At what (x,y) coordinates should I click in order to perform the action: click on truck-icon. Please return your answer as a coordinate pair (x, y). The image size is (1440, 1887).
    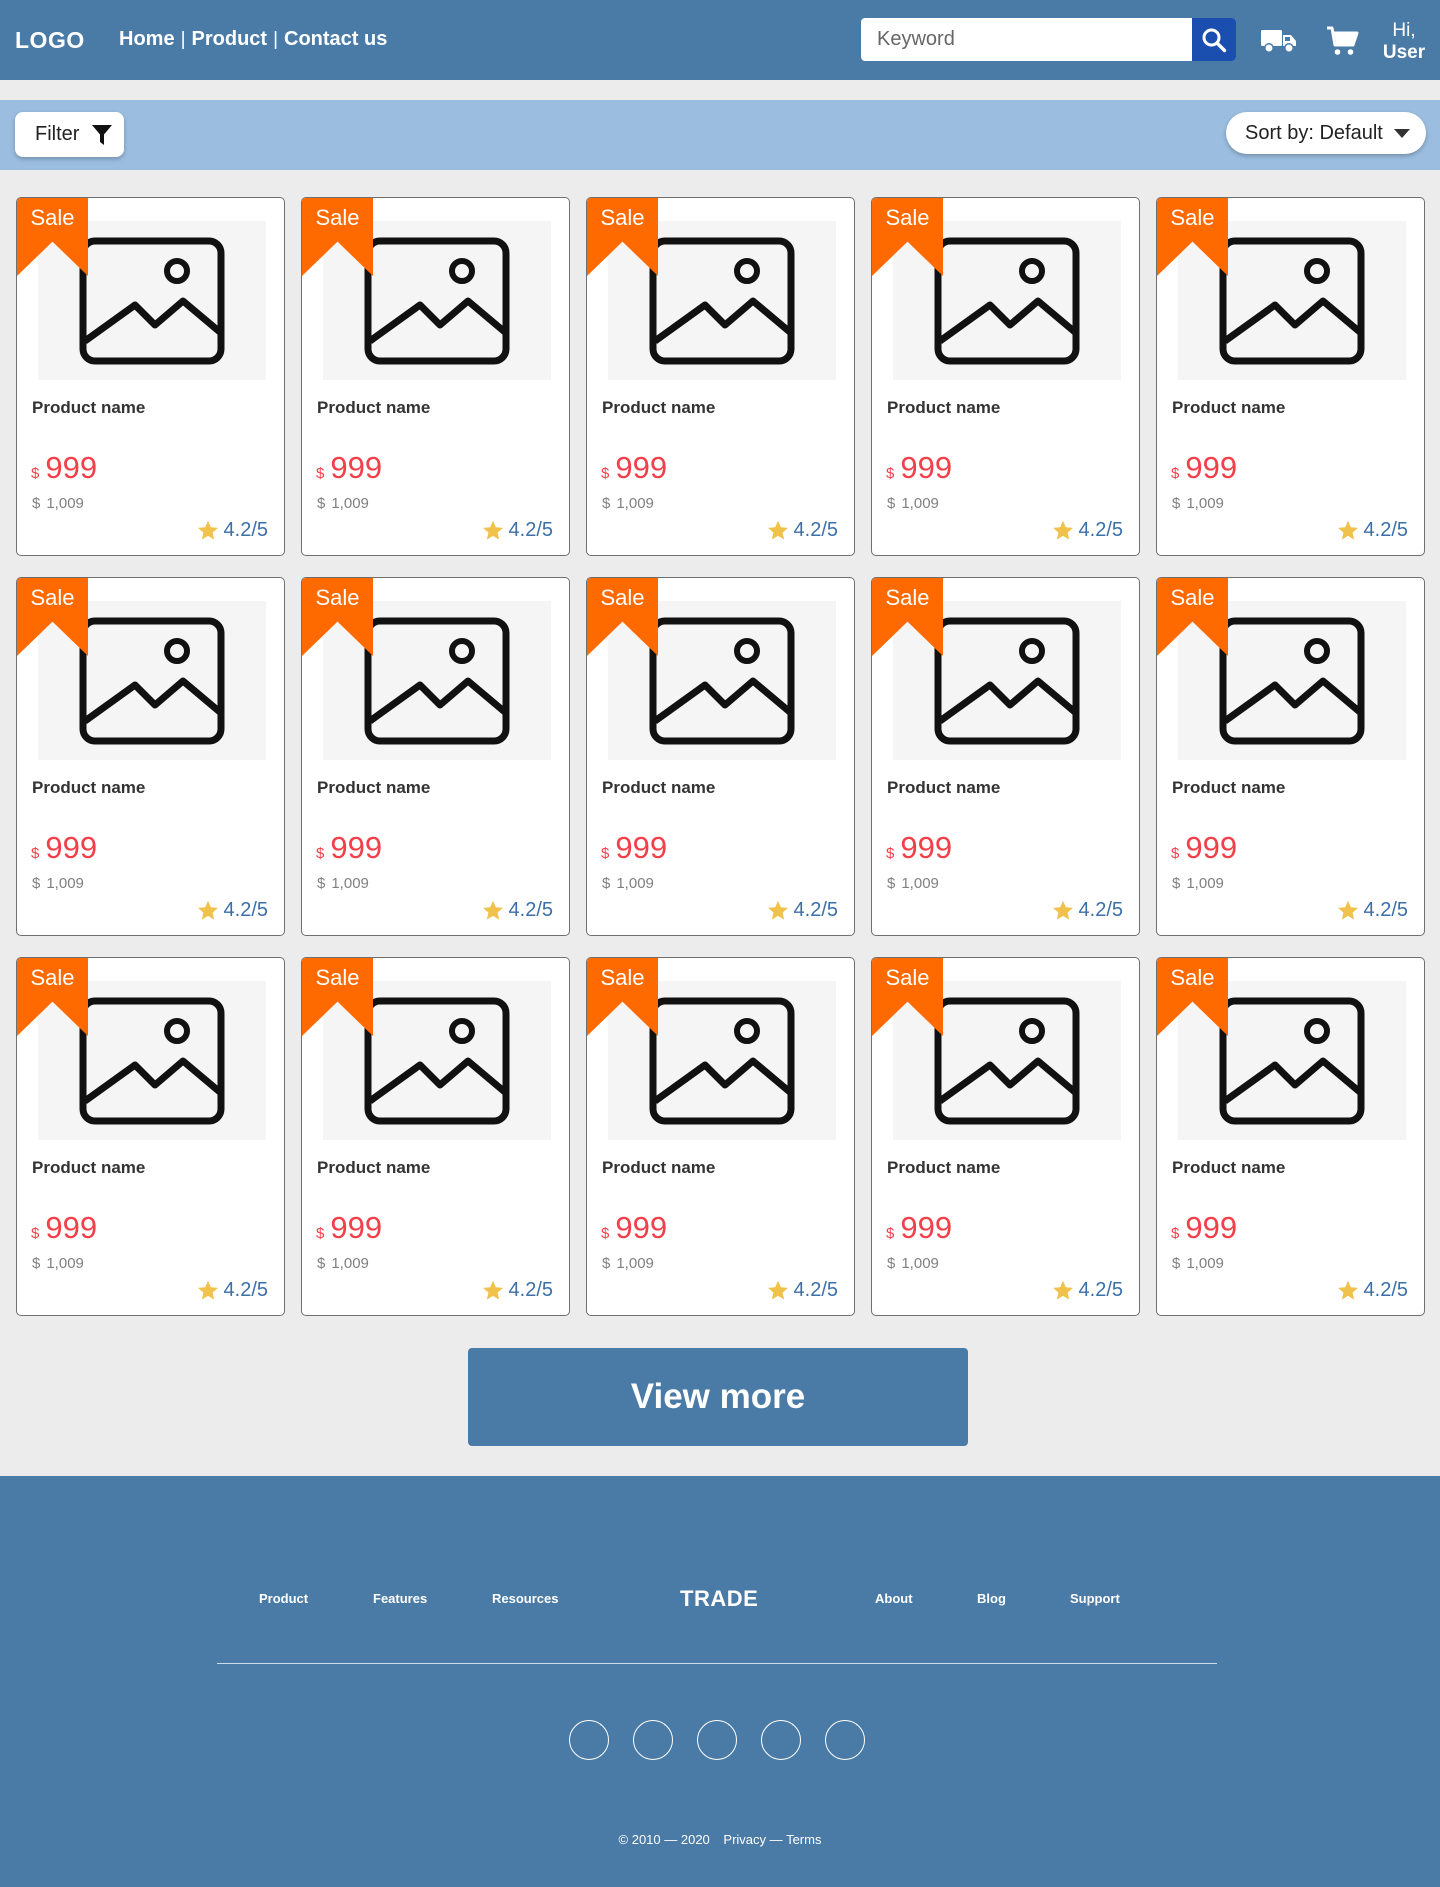
    Looking at the image, I should click on (1279, 40).